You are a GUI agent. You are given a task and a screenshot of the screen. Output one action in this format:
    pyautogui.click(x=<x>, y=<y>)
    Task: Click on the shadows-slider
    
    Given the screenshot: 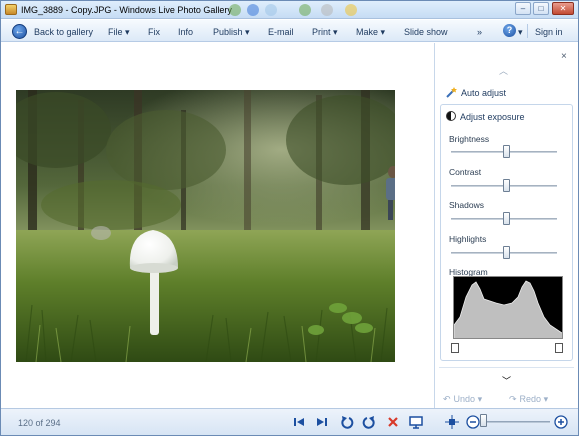 What is the action you would take?
    pyautogui.click(x=506, y=218)
    